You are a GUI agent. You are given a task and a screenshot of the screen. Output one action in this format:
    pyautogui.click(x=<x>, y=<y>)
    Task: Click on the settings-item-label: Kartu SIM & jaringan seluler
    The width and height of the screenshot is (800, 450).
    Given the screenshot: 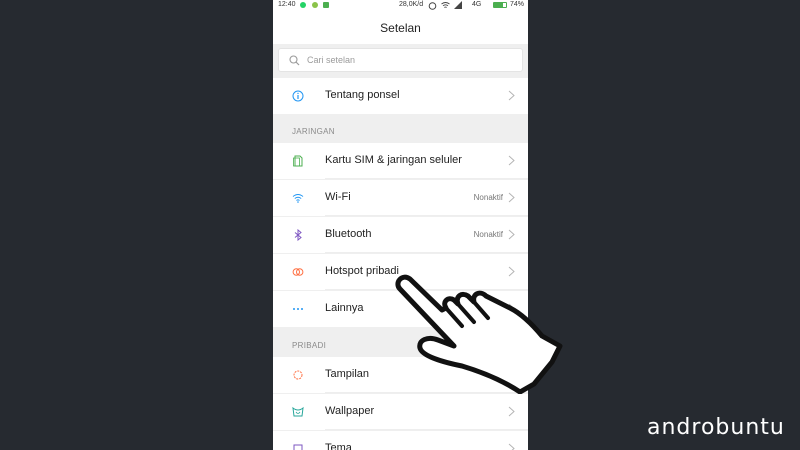 What is the action you would take?
    pyautogui.click(x=393, y=160)
    